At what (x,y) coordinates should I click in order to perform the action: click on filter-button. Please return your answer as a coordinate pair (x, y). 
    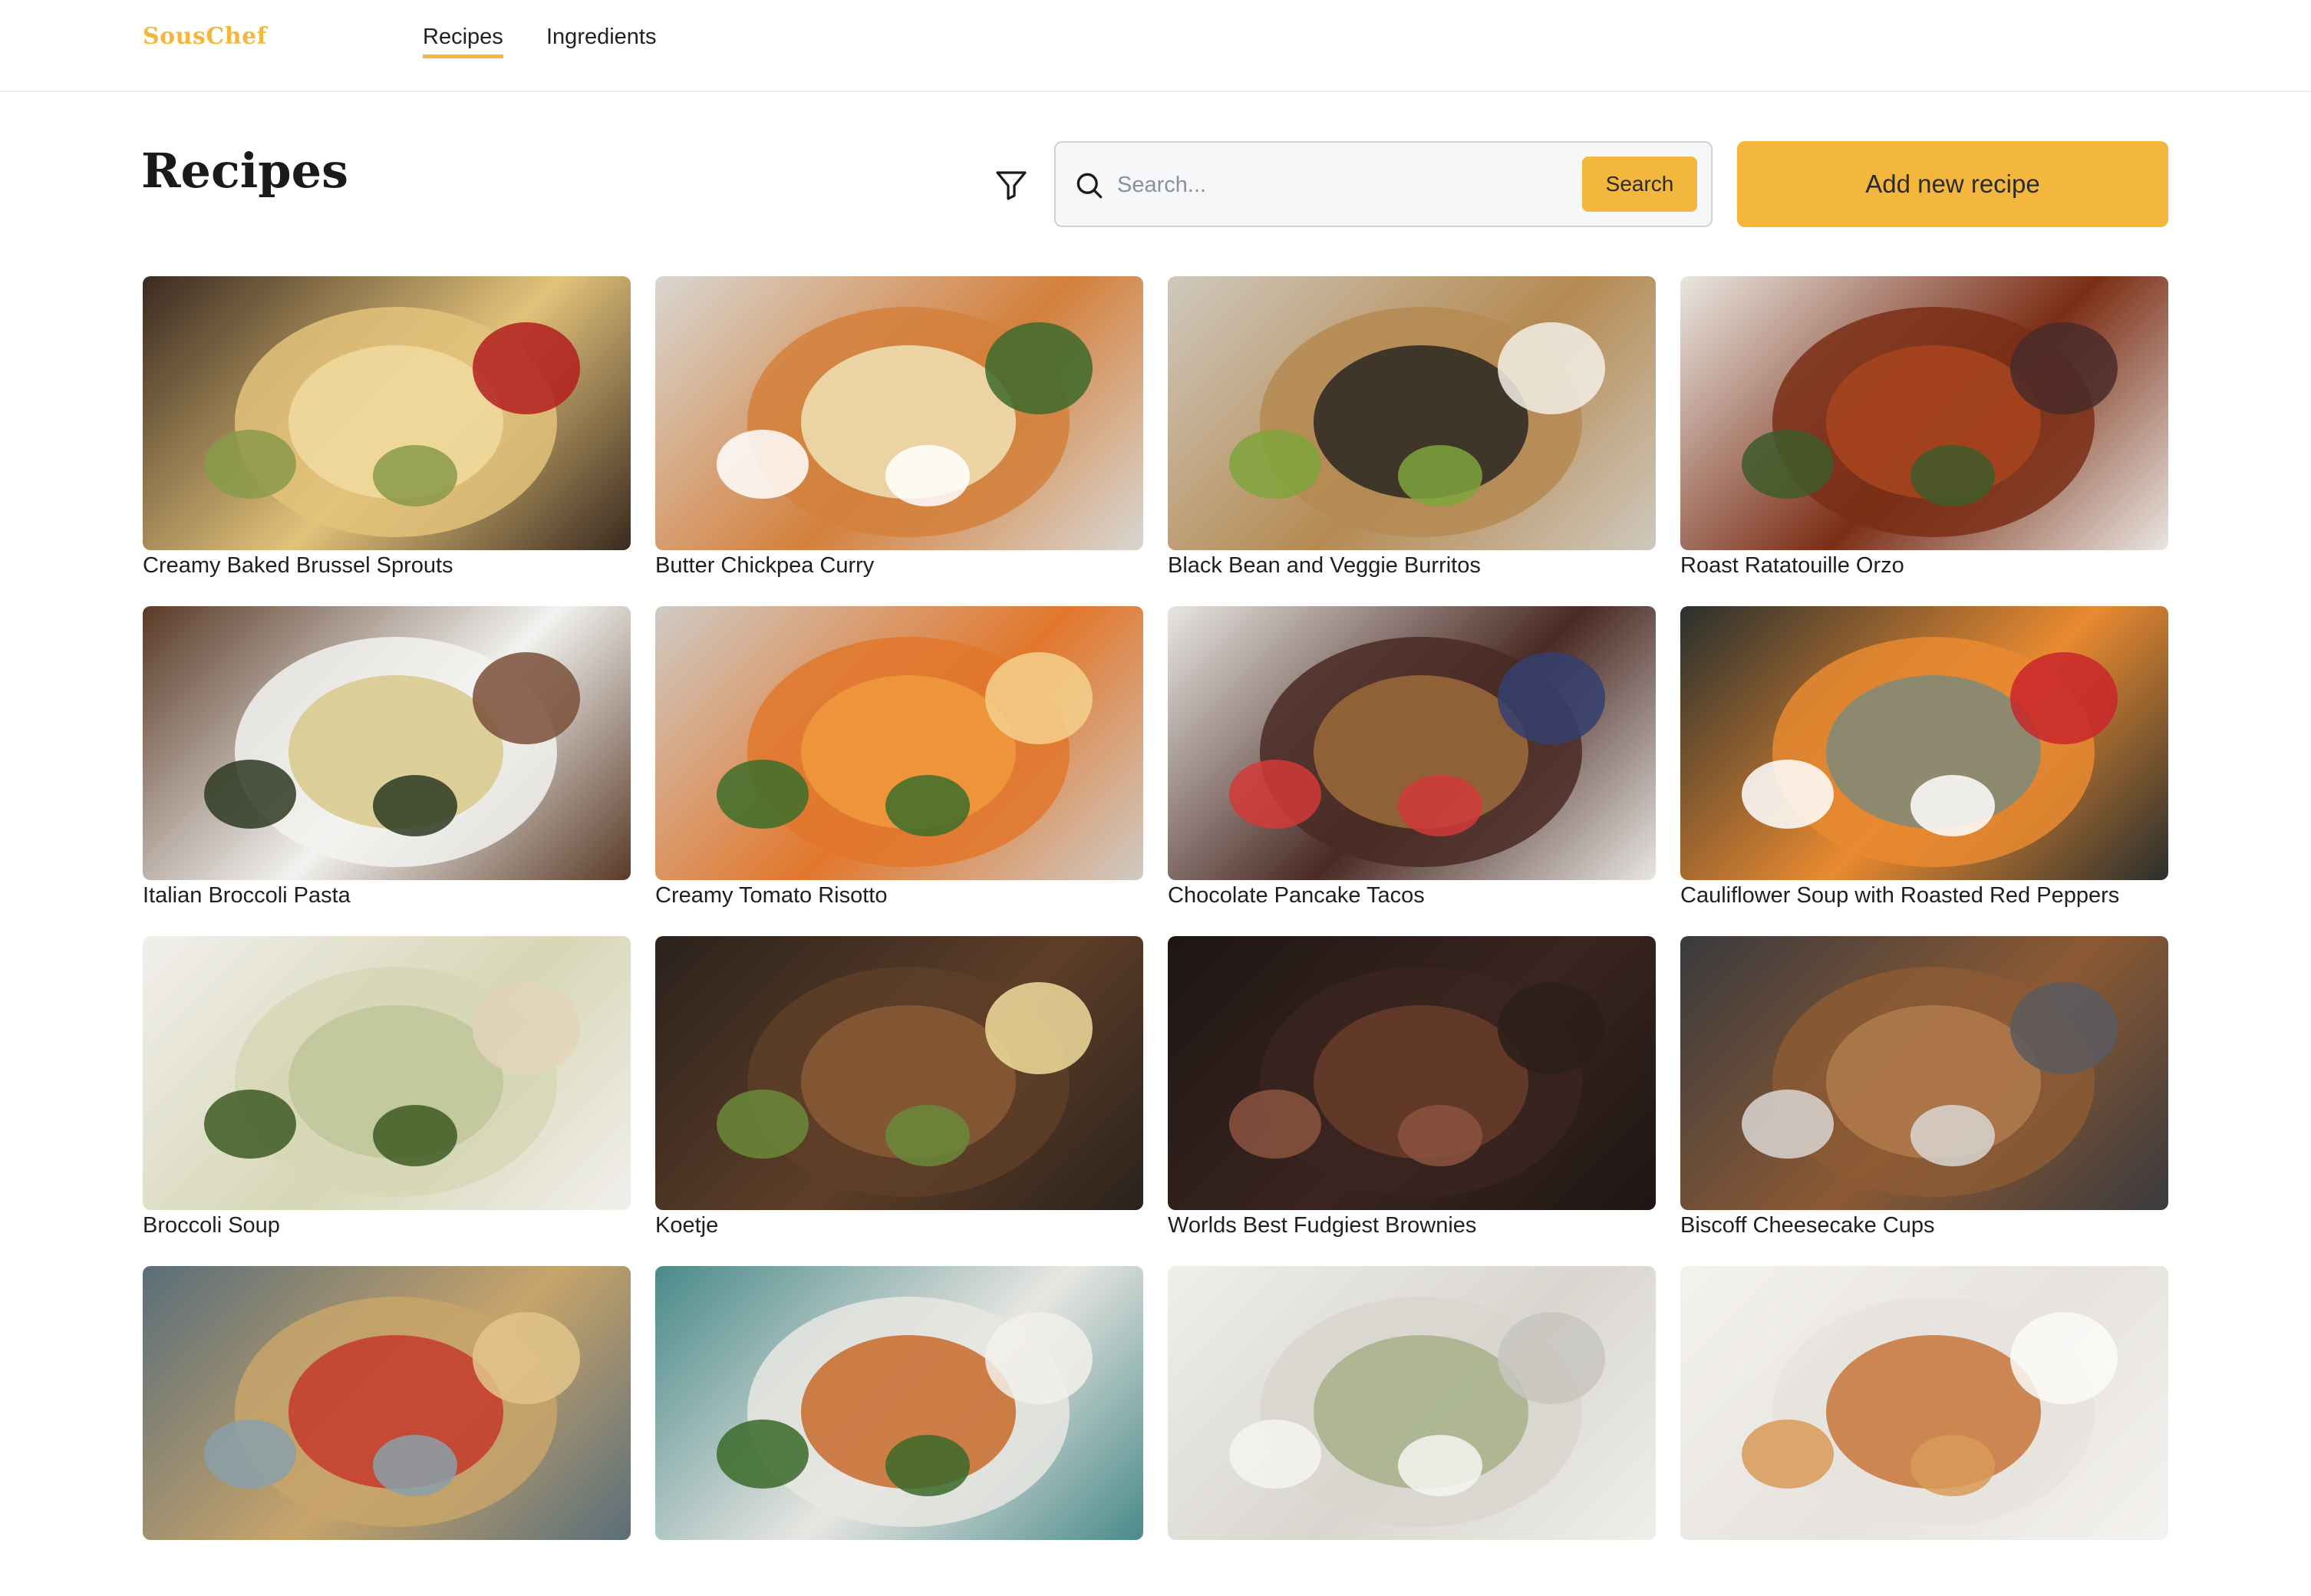
    Looking at the image, I should click on (1011, 185).